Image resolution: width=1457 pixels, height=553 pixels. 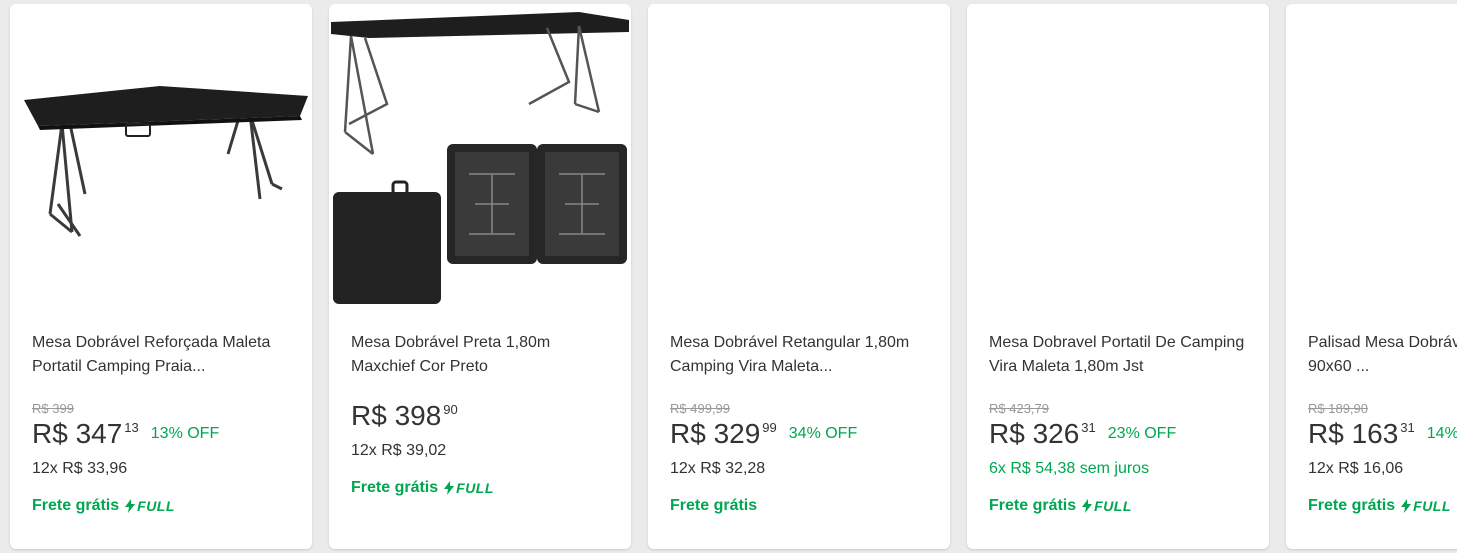 I want to click on price: R$ 326 31 23% OFF, so click(x=1121, y=434).